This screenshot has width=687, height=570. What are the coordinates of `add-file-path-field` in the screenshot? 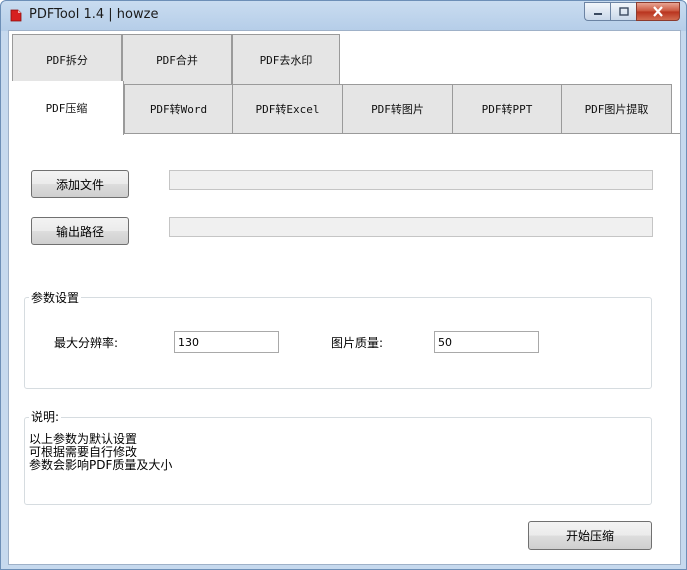 It's located at (411, 180).